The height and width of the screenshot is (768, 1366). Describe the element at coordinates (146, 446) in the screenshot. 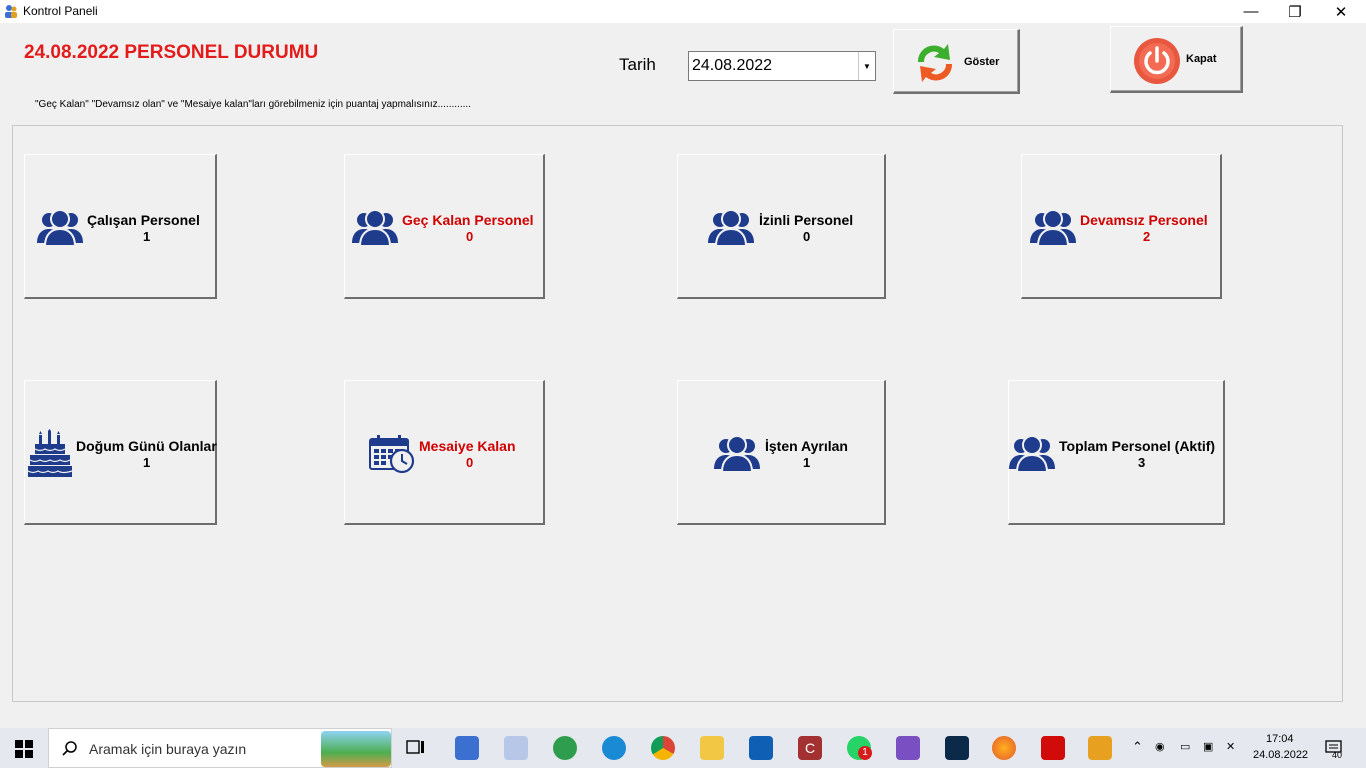

I see `card-title: Doğum Günü Olanlar` at that location.